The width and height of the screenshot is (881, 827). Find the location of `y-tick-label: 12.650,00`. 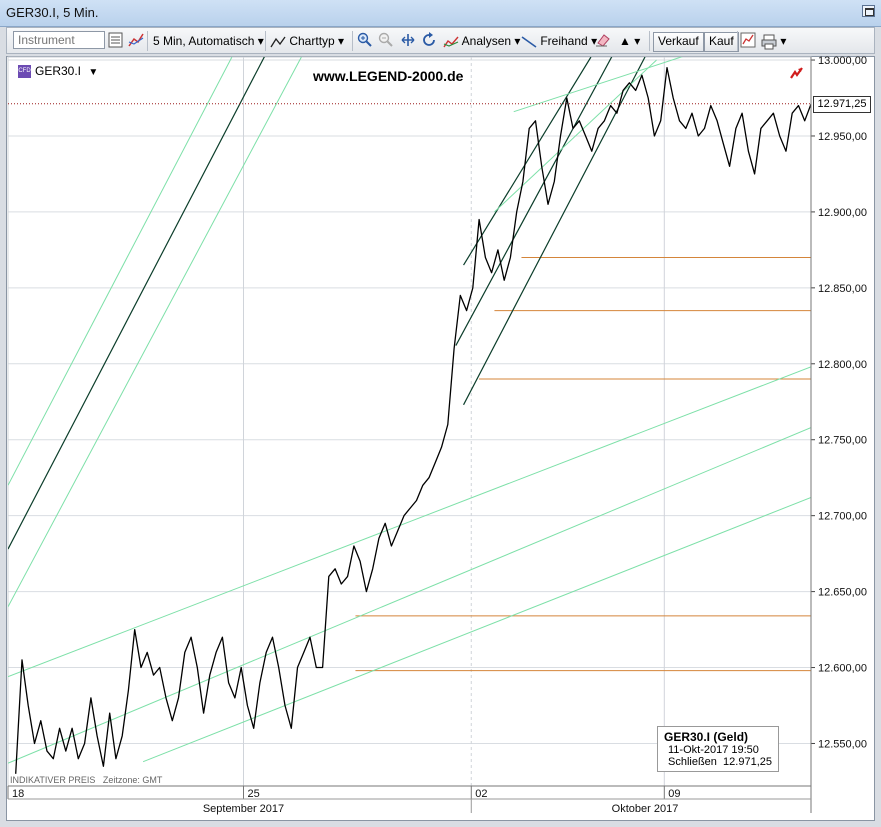

y-tick-label: 12.650,00 is located at coordinates (842, 593).